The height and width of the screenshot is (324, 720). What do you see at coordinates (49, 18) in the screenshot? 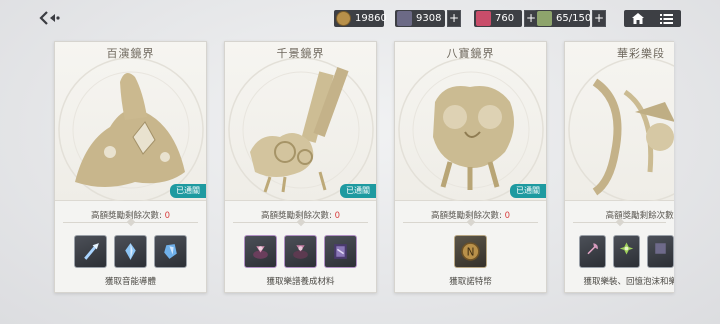
I see `back-icon` at bounding box center [49, 18].